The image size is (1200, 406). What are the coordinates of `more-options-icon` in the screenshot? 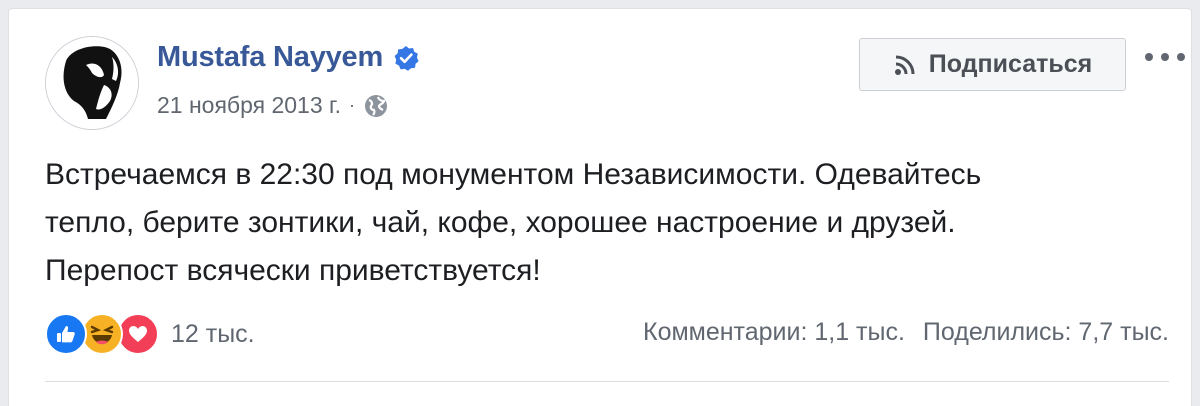 It's located at (1165, 57).